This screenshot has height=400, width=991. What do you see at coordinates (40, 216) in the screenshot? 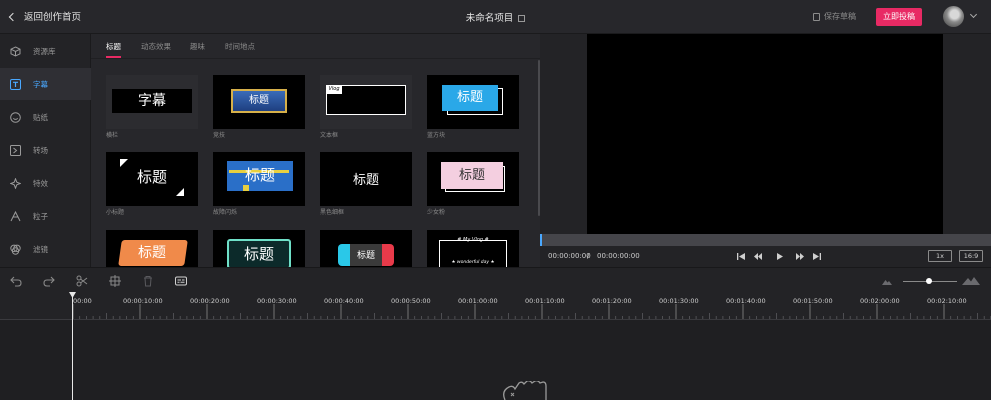
I see `sidebar-item-label: 粒子` at bounding box center [40, 216].